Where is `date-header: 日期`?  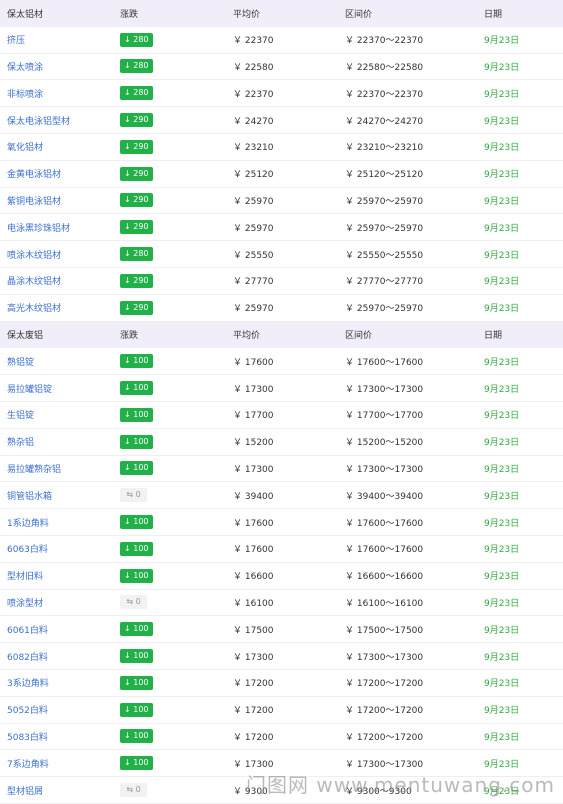
date-header: 日期 is located at coordinates (493, 336).